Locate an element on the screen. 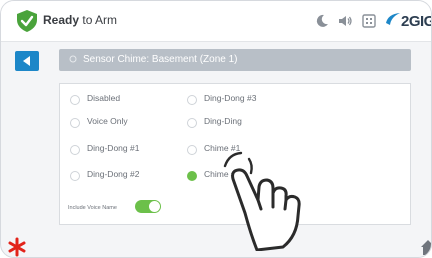  include-voice-name-label: Include Voice Name is located at coordinates (92, 208).